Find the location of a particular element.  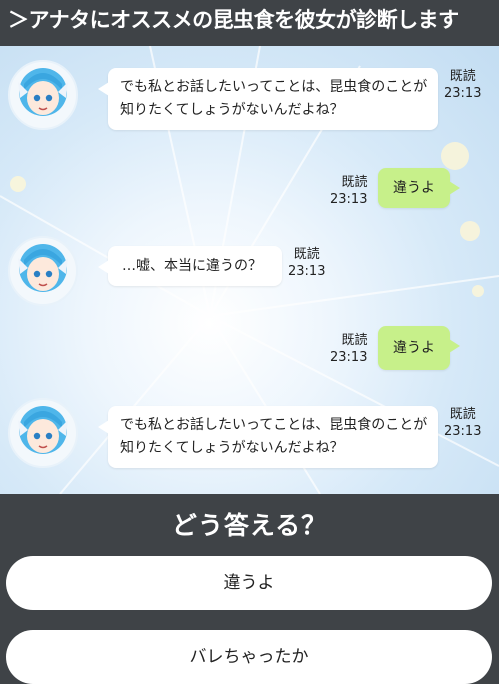

message-bubble: …嘘、本当に違うの？ is located at coordinates (190, 266).